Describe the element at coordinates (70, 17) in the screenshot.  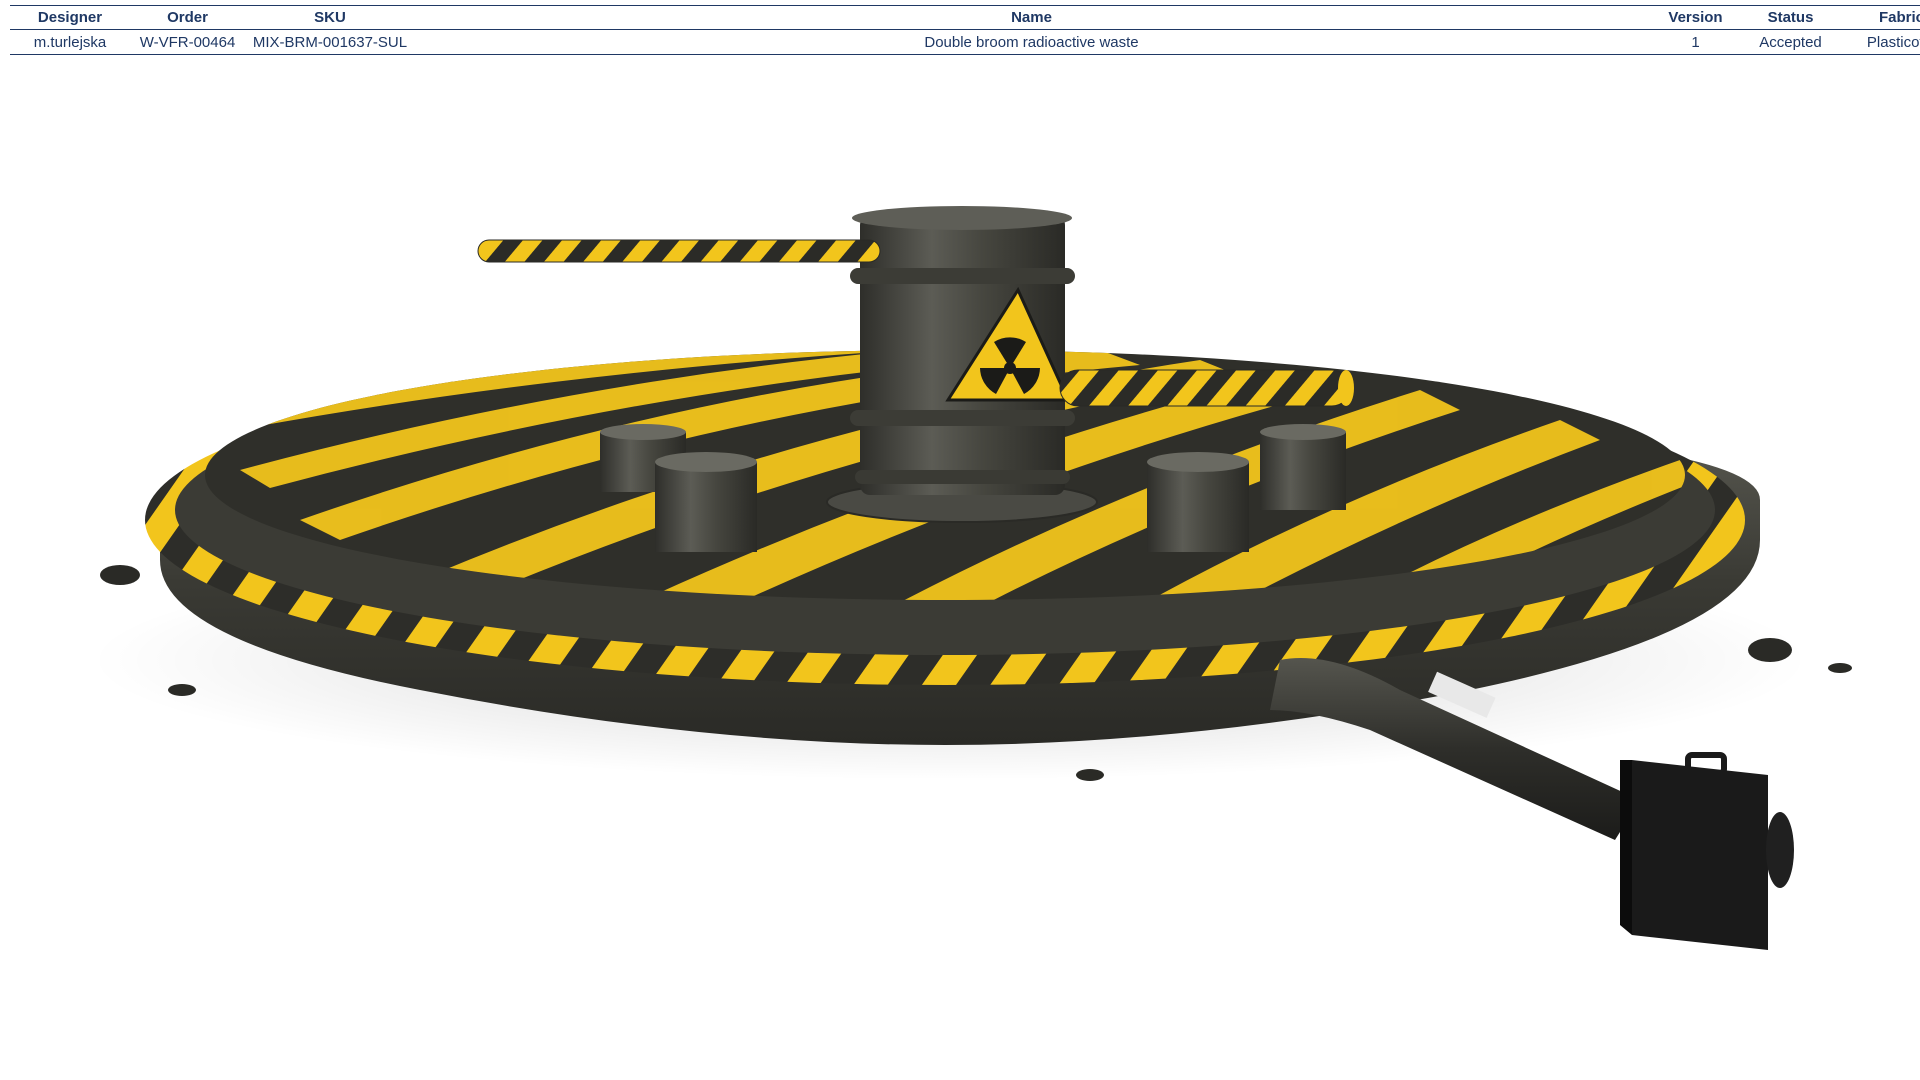
I see `header-designer: Designer` at that location.